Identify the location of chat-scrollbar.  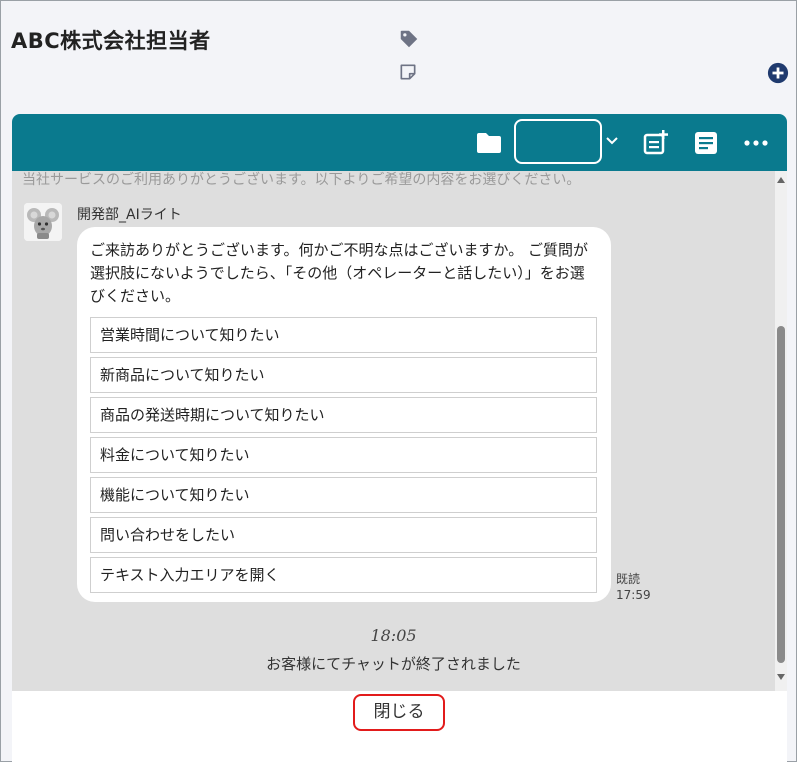
(781, 431).